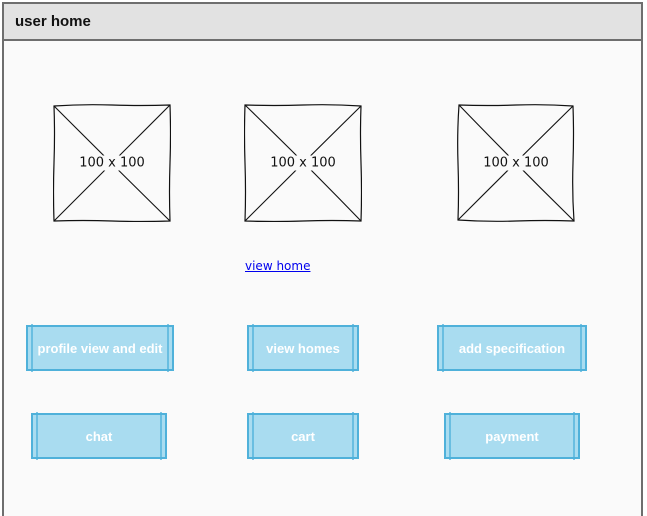 Image resolution: width=647 pixels, height=516 pixels. Describe the element at coordinates (53, 21) in the screenshot. I see `window-title: user home` at that location.